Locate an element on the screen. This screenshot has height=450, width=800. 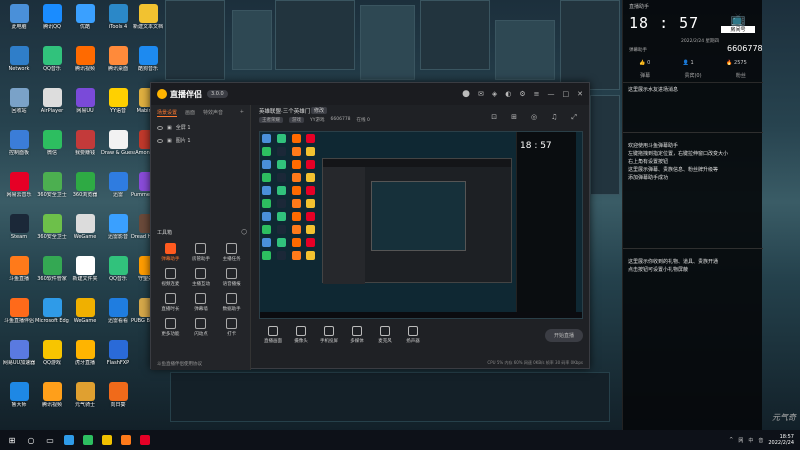
edge-icon is located at coordinates (69, 440).